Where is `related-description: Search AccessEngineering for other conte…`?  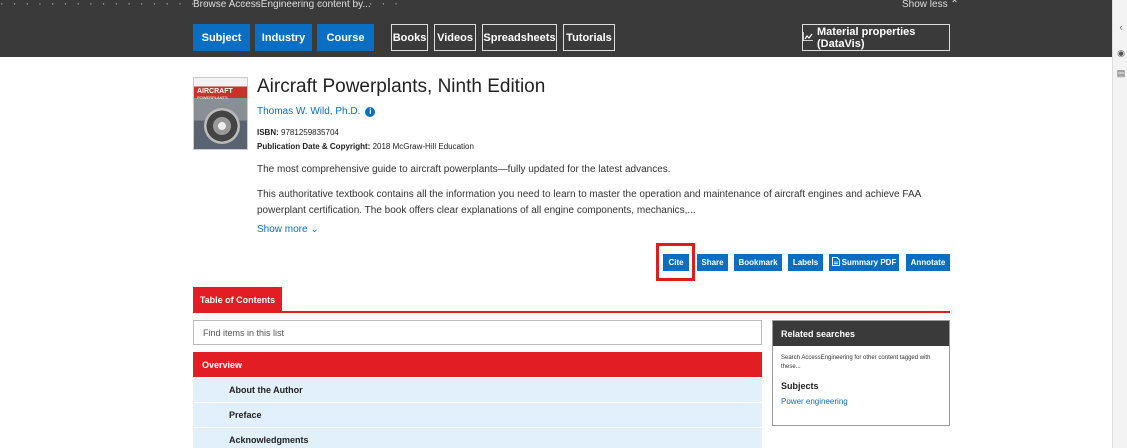 related-description: Search AccessEngineering for other conte… is located at coordinates (856, 362).